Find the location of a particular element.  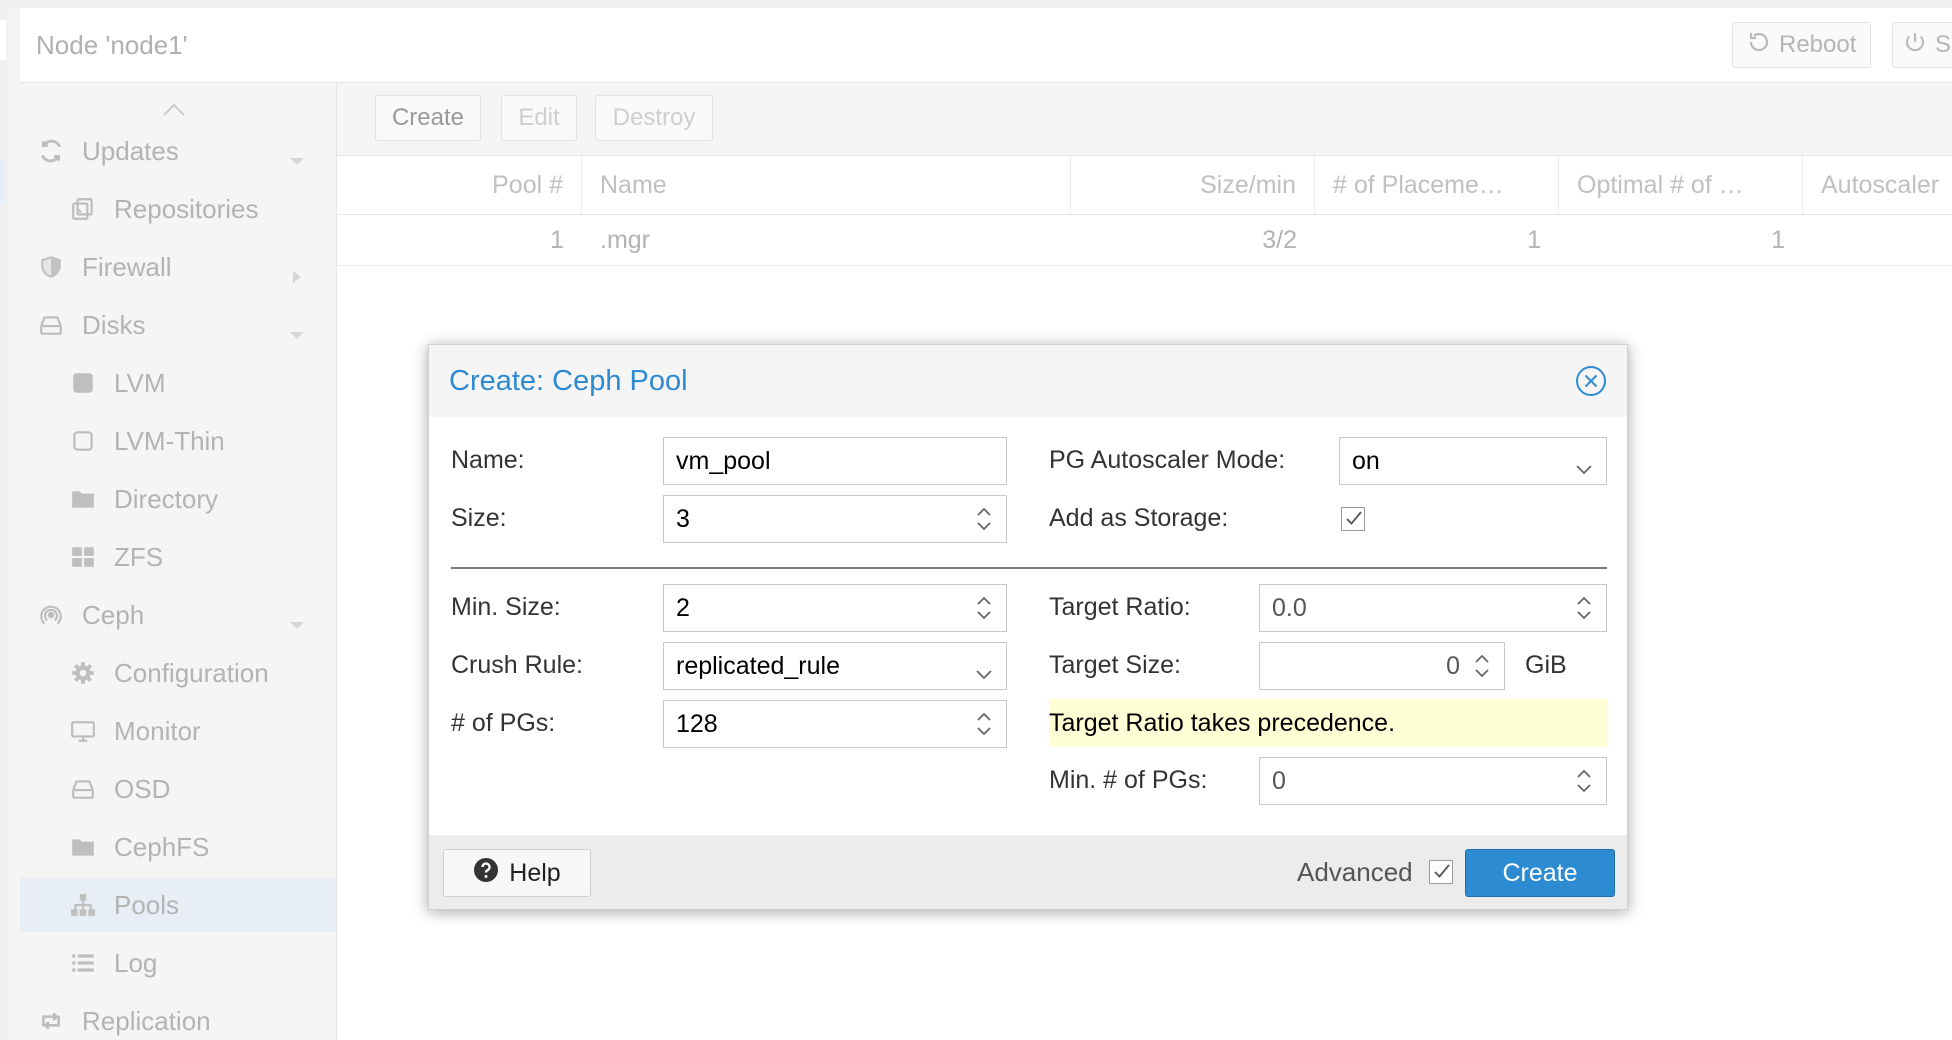

cell-size-min: 3/2 is located at coordinates (1279, 239).